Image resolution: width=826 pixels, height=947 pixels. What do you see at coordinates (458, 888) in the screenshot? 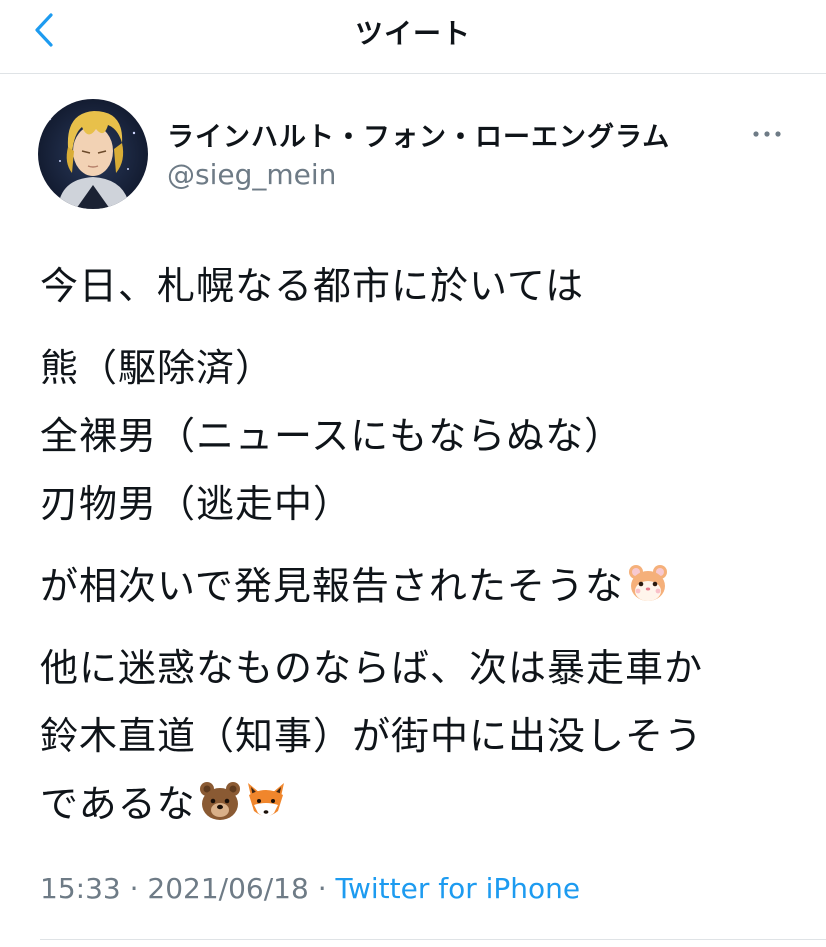
I see `tweet-source-link: Twitter for iPhone` at bounding box center [458, 888].